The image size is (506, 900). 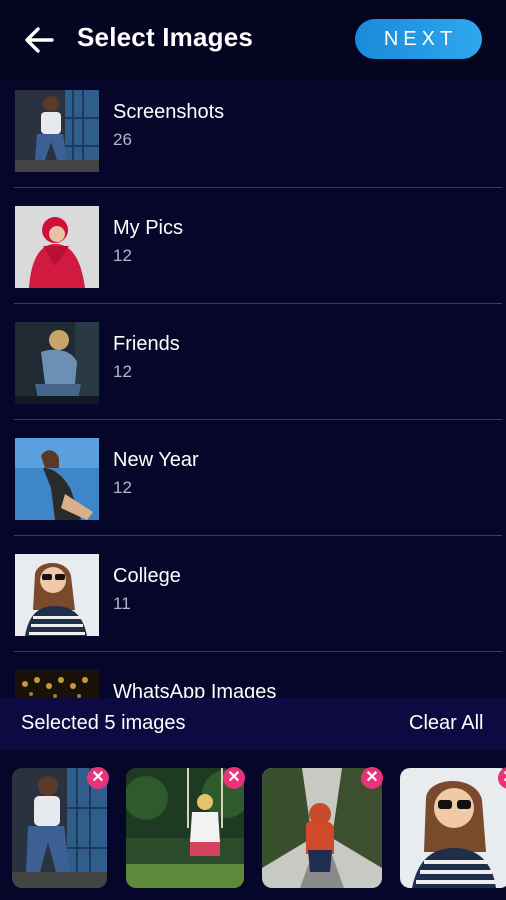 I want to click on album-name: WhatsApp Images, so click(x=195, y=689).